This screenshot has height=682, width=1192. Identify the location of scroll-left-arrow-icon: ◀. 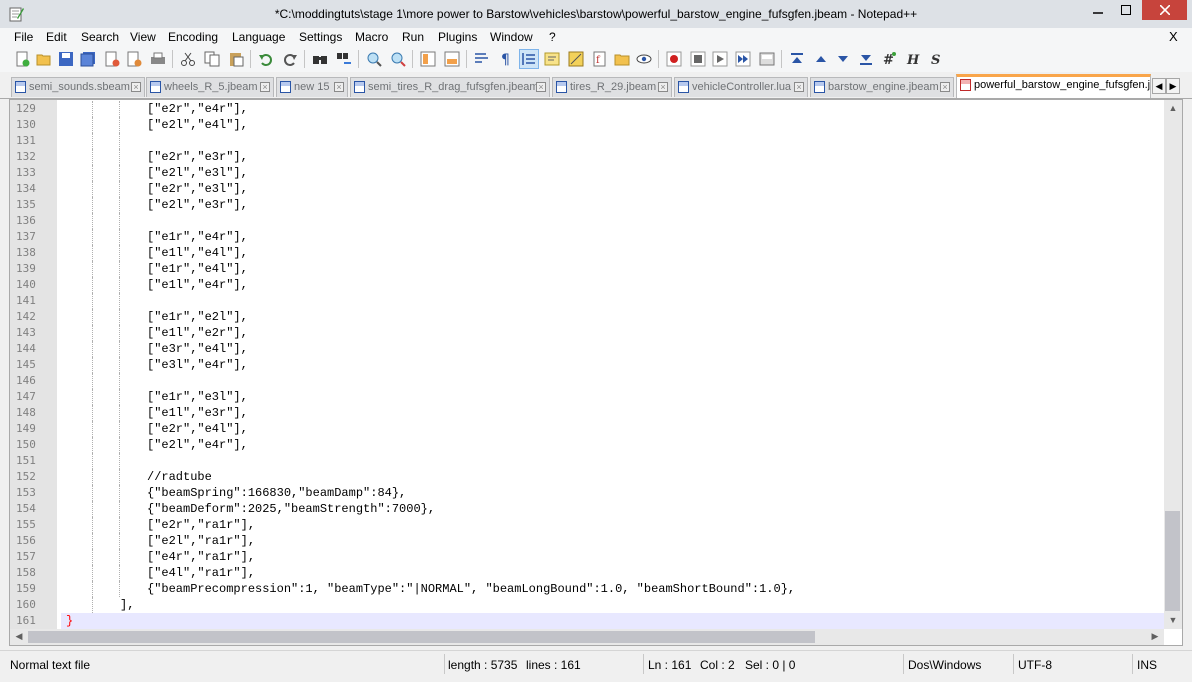
(19, 636).